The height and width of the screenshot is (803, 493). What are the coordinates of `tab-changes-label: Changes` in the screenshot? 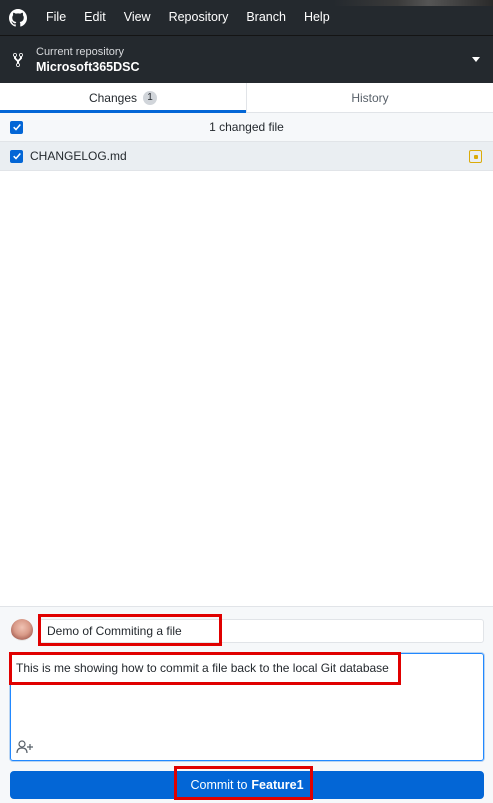 It's located at (113, 97).